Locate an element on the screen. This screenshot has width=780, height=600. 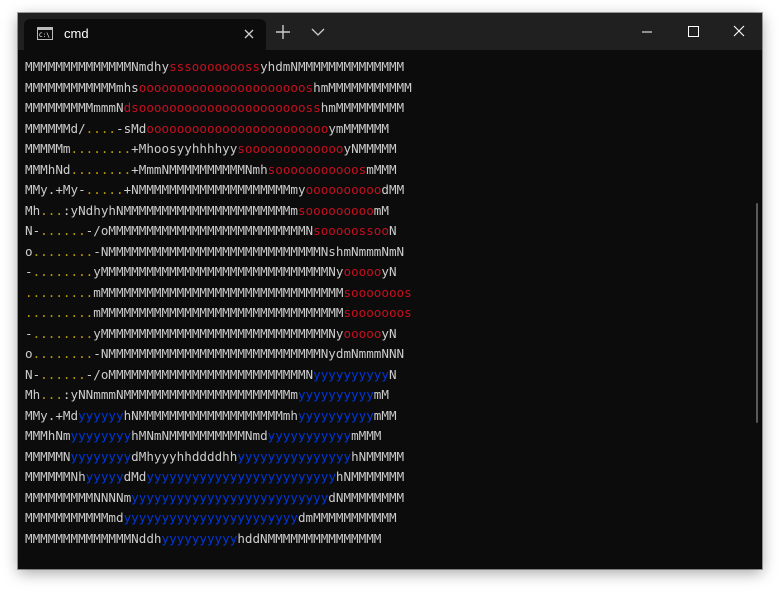
console-text-segment: yyyyyy is located at coordinates (101, 415).